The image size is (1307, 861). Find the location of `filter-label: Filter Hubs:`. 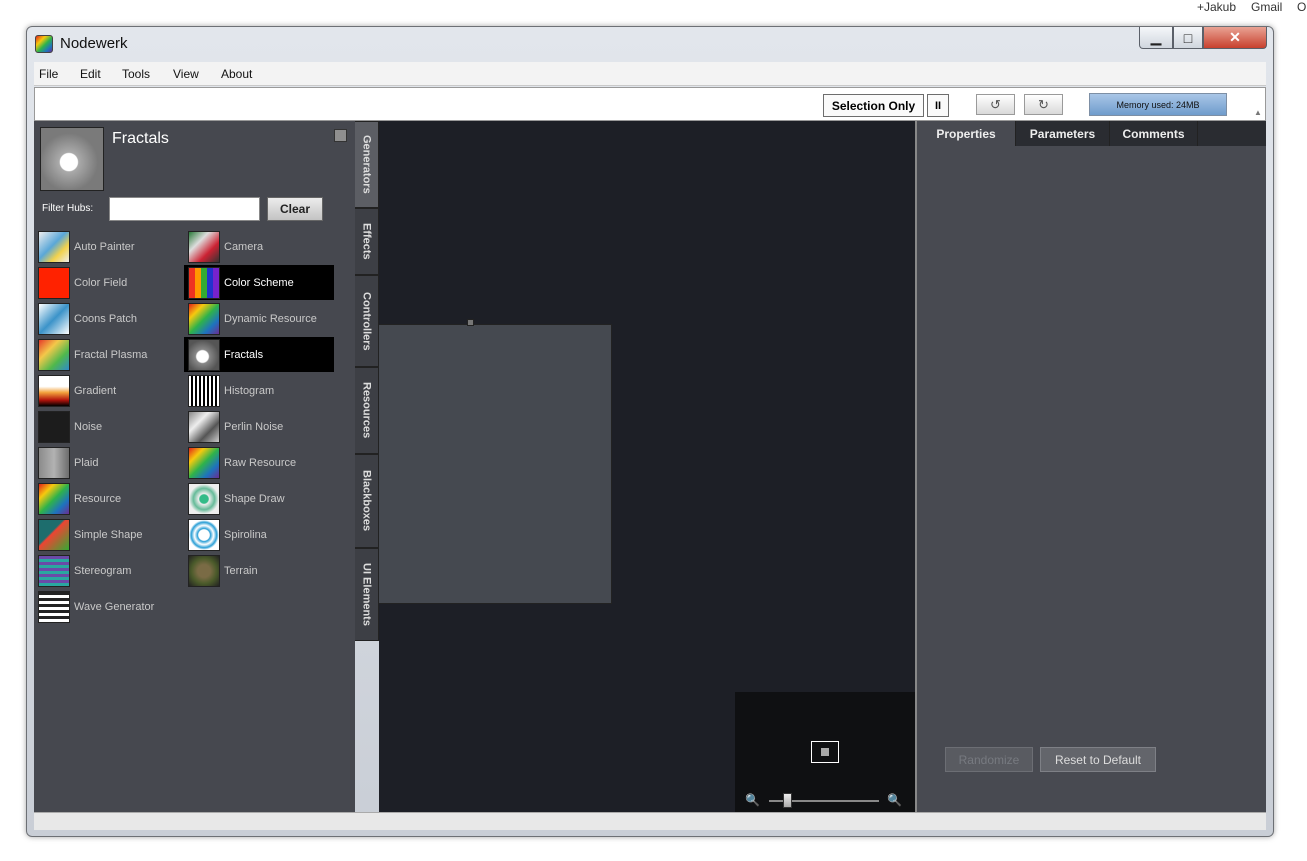

filter-label: Filter Hubs: is located at coordinates (68, 208).